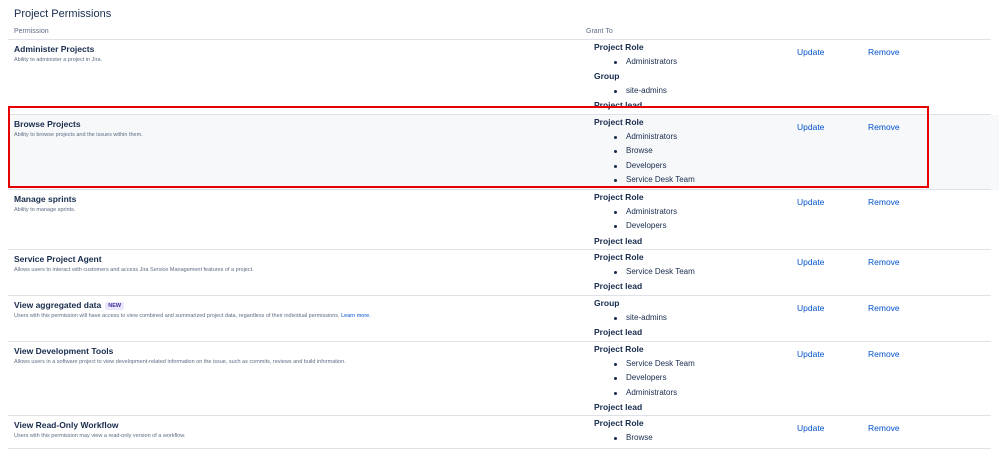 The width and height of the screenshot is (999, 453). Describe the element at coordinates (623, 430) in the screenshot. I see `grant-list: Project Role Browse` at that location.